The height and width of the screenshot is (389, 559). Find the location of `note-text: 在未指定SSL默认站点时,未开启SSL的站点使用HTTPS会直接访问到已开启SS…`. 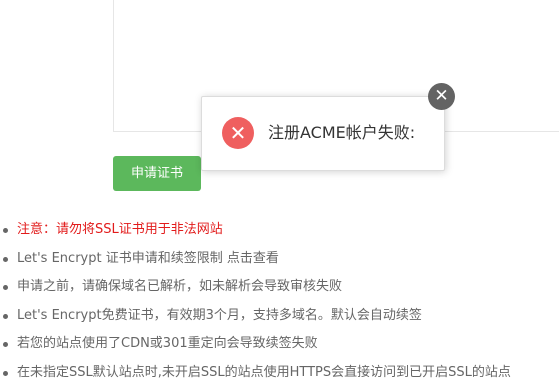

note-text: 在未指定SSL默认站点时,未开启SSL的站点使用HTTPS会直接访问到已开启SS… is located at coordinates (264, 372).